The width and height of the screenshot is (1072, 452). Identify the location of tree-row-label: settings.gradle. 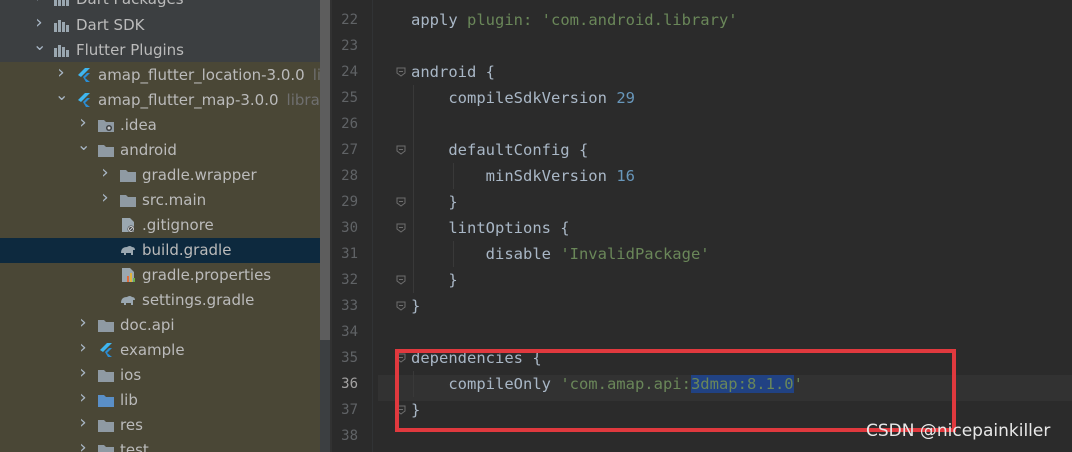
(198, 300).